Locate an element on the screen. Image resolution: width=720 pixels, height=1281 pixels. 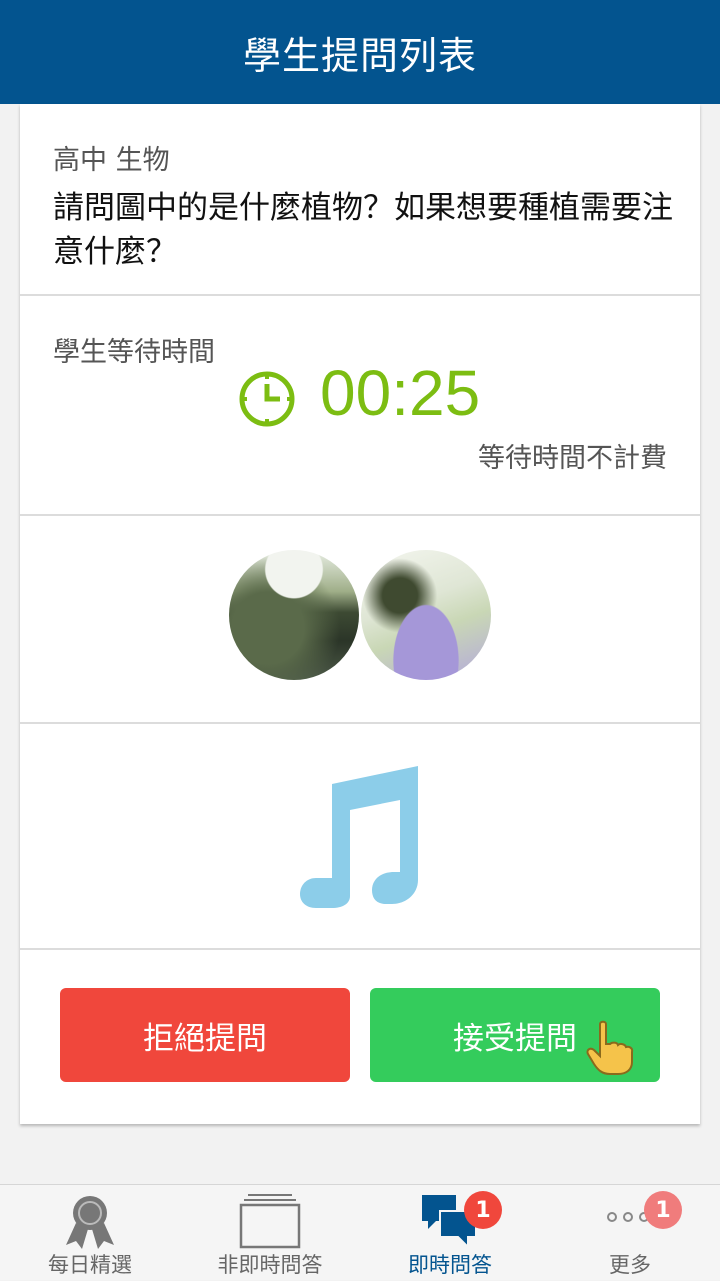
reject-label: 拒絕提問 is located at coordinates (205, 1038).